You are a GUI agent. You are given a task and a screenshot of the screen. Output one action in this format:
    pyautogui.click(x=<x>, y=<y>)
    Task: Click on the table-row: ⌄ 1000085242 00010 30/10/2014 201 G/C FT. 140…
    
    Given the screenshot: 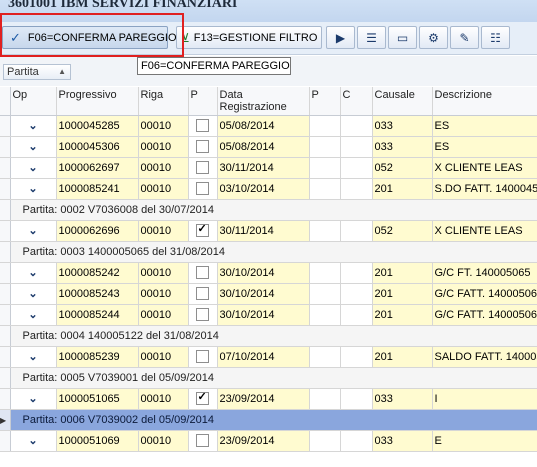 What is the action you would take?
    pyautogui.click(x=268, y=273)
    